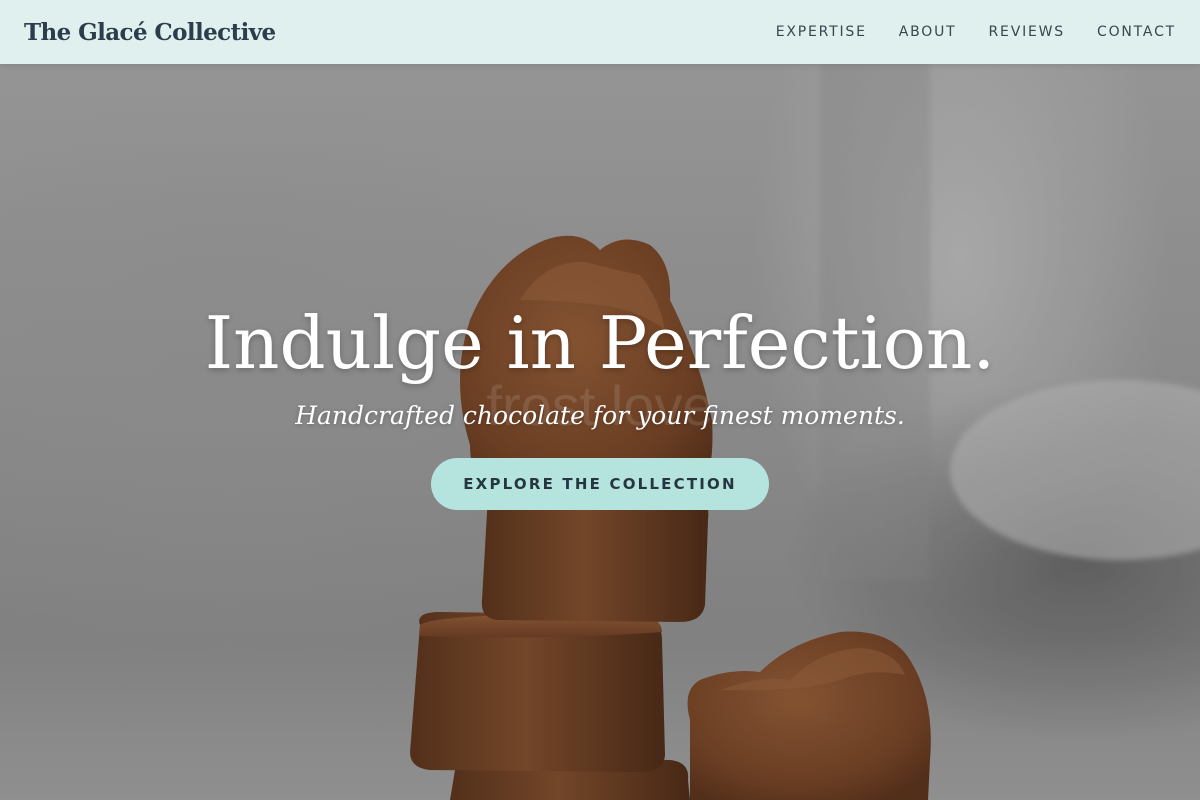 The image size is (1200, 800). What do you see at coordinates (150, 32) in the screenshot?
I see `brand-logo: The Glacé Collective` at bounding box center [150, 32].